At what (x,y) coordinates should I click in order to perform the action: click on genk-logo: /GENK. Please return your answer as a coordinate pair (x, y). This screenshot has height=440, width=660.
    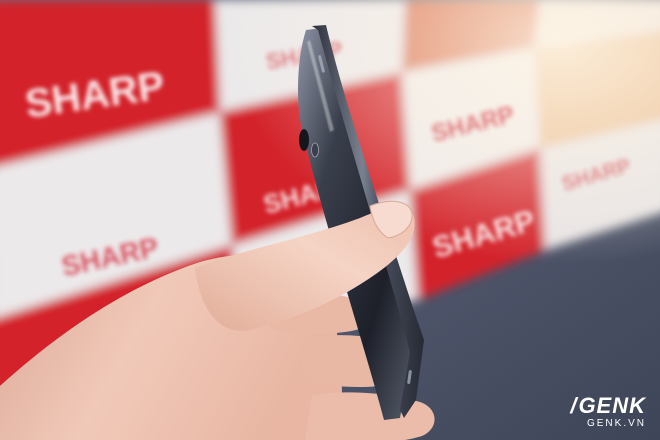
    Looking at the image, I should click on (608, 405).